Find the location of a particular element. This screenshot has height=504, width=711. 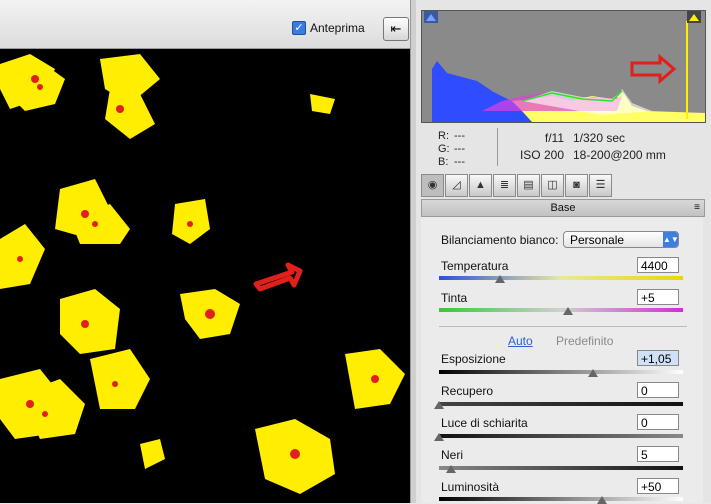

panel-menu-icon: ≡ is located at coordinates (697, 208).